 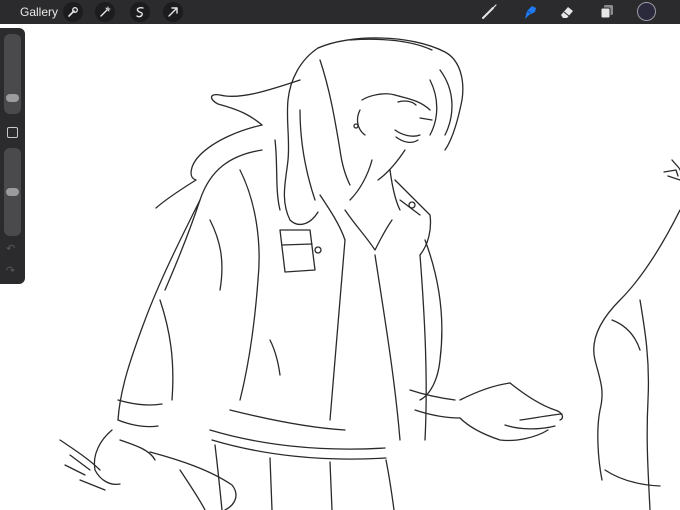 I want to click on brush-size-slider, so click(x=12, y=74).